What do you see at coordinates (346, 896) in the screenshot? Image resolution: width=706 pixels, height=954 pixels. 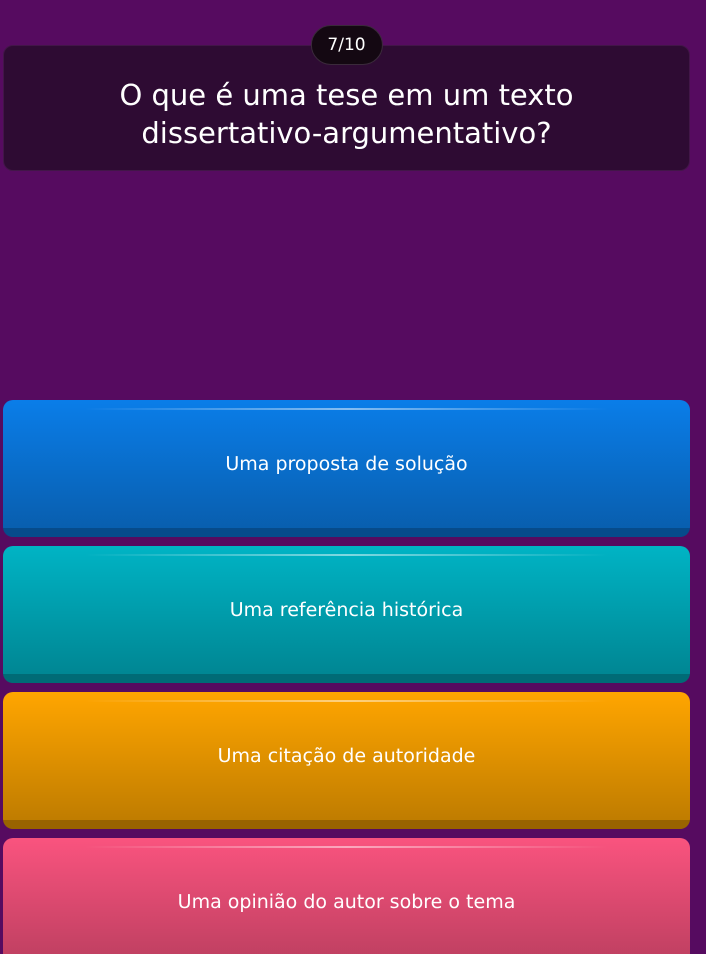 I see `answer-button: Uma opinião do autor sobre o tema` at bounding box center [346, 896].